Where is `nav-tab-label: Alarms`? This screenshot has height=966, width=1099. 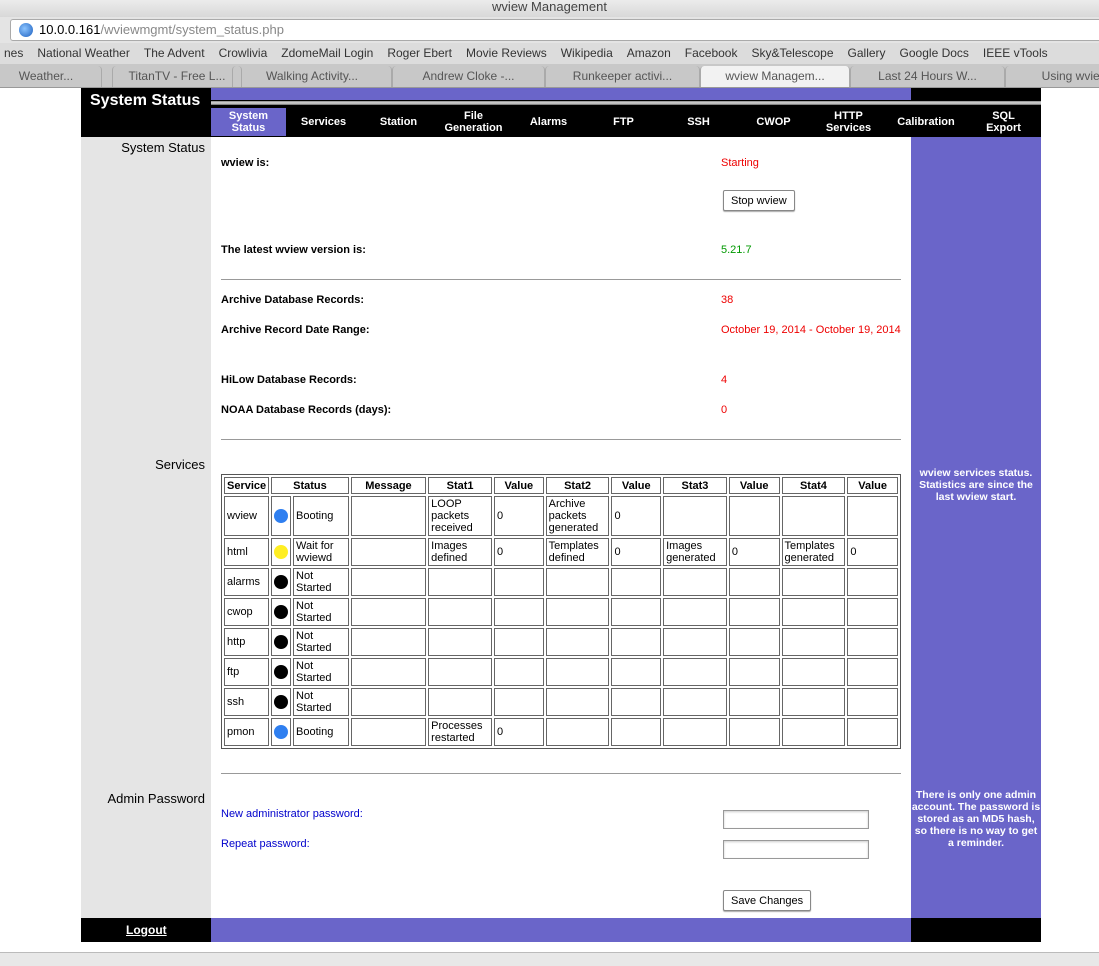 nav-tab-label: Alarms is located at coordinates (548, 122).